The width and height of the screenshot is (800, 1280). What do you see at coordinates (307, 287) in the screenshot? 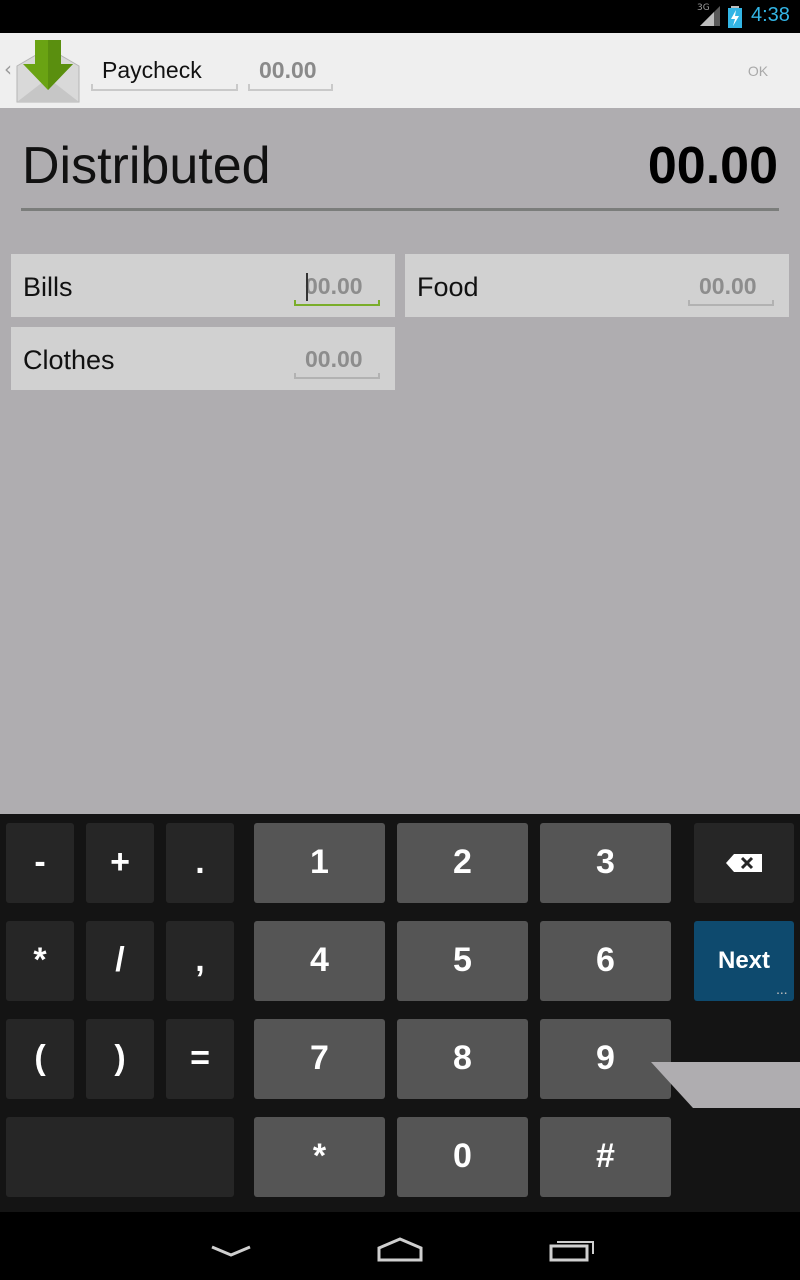
I see `text-cursor` at bounding box center [307, 287].